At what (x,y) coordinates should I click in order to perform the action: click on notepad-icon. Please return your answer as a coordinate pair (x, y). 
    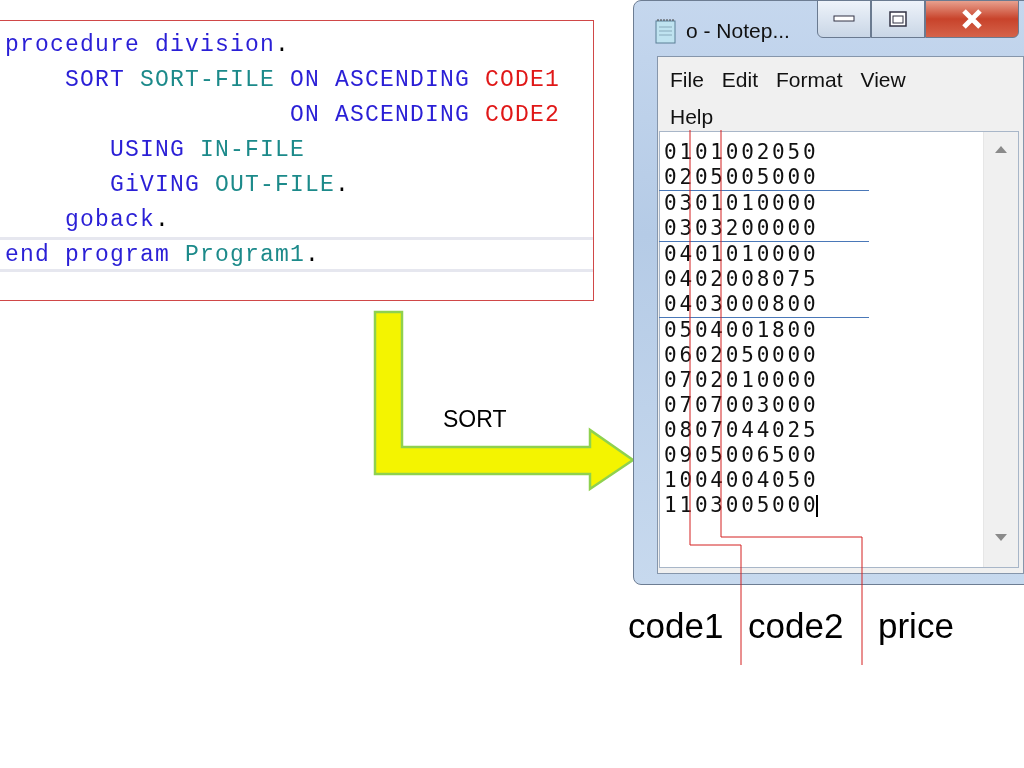
    Looking at the image, I should click on (666, 31).